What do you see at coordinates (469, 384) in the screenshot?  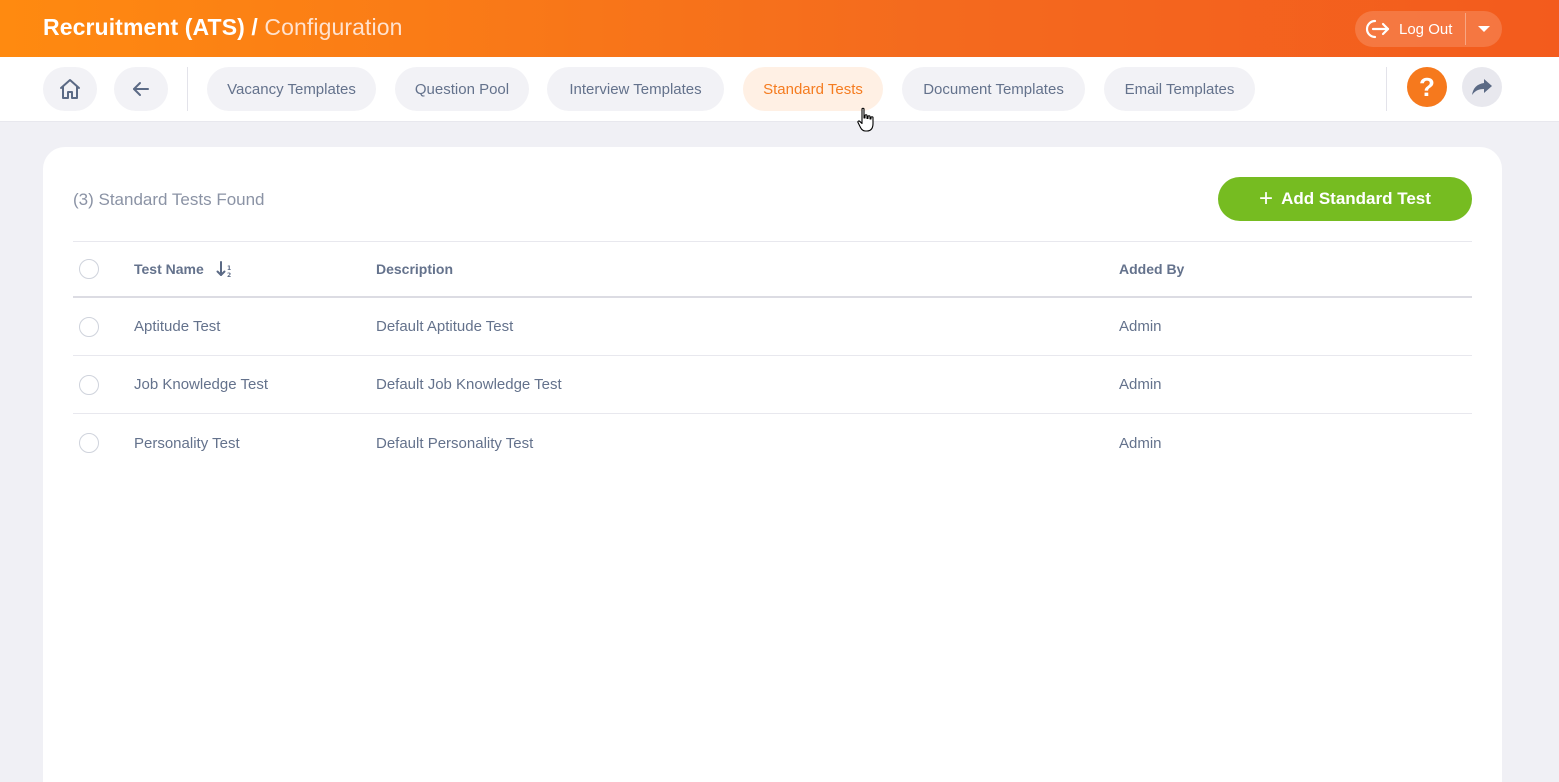 I see `description-cell: Default Job Knowledge Test` at bounding box center [469, 384].